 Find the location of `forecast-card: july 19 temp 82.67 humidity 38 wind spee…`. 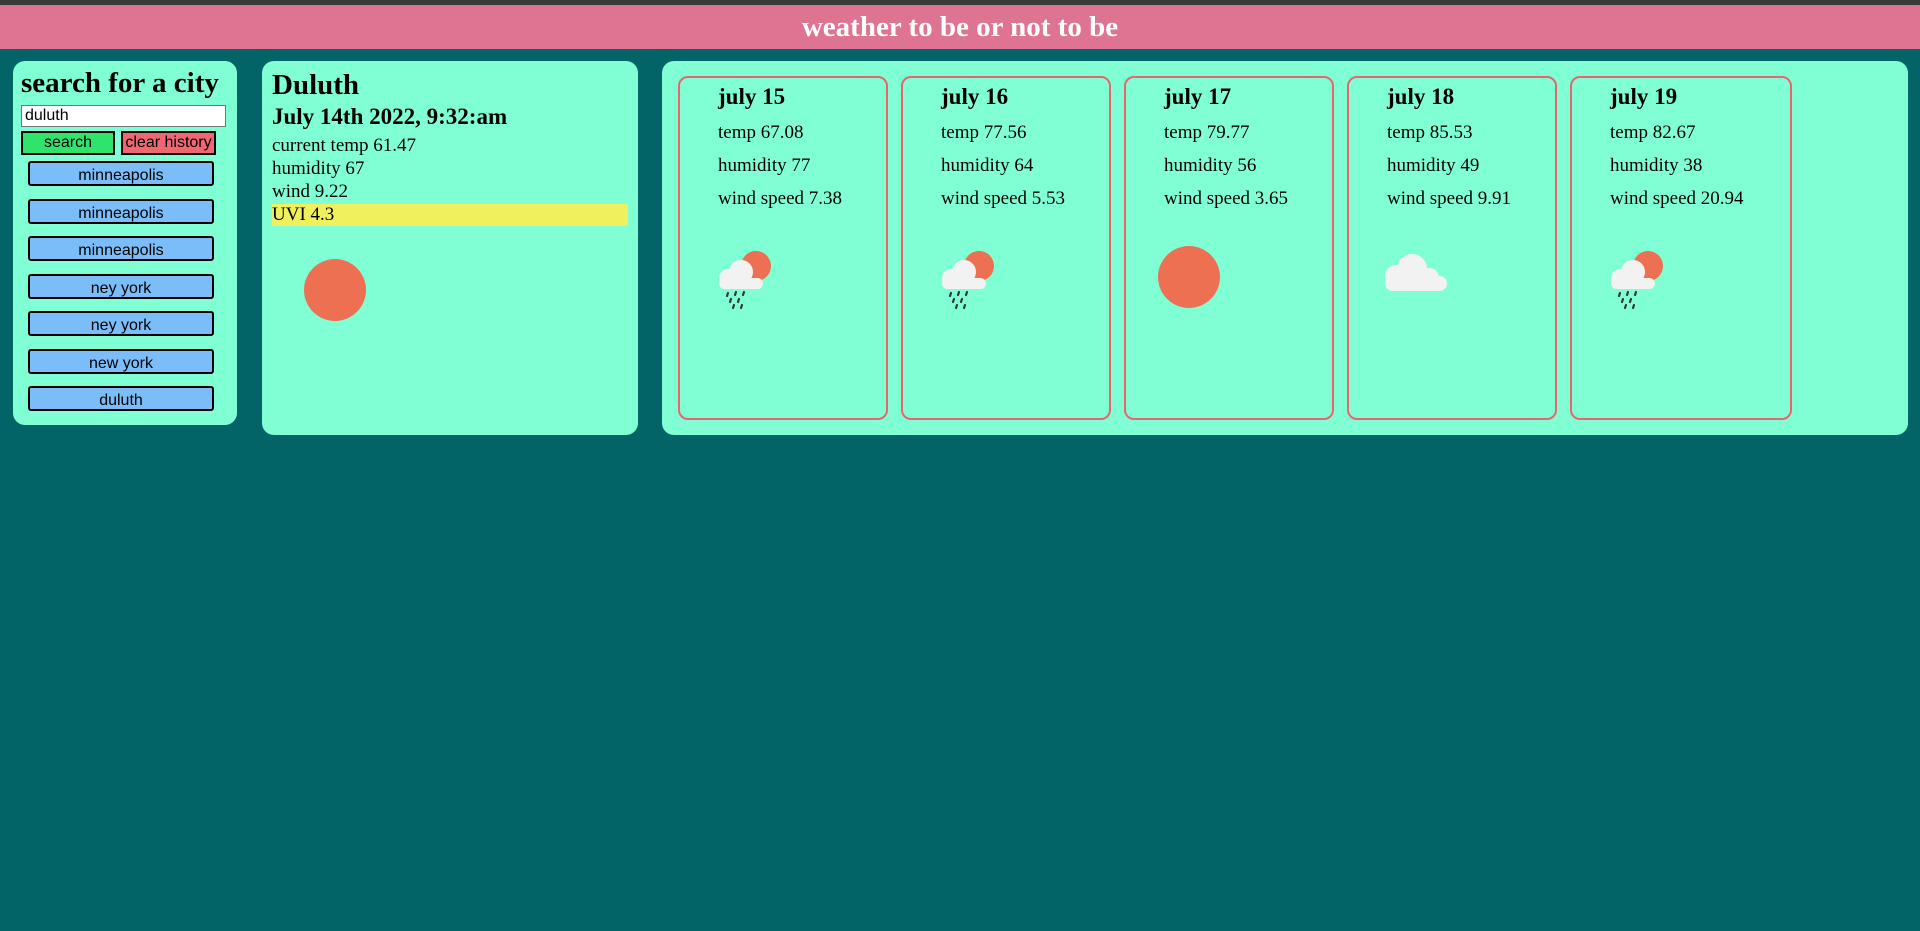

forecast-card: july 19 temp 82.67 humidity 38 wind spee… is located at coordinates (1681, 248).